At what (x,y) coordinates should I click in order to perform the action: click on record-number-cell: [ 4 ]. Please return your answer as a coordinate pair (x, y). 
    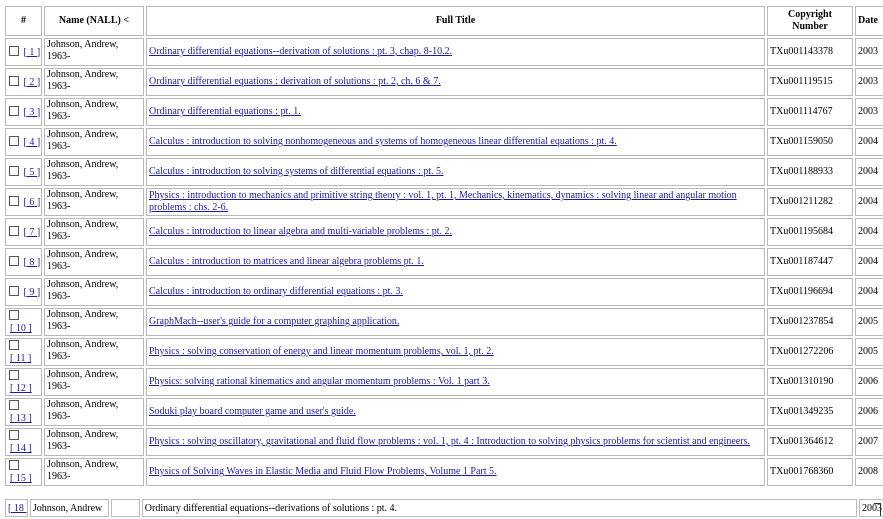
    Looking at the image, I should click on (23, 142).